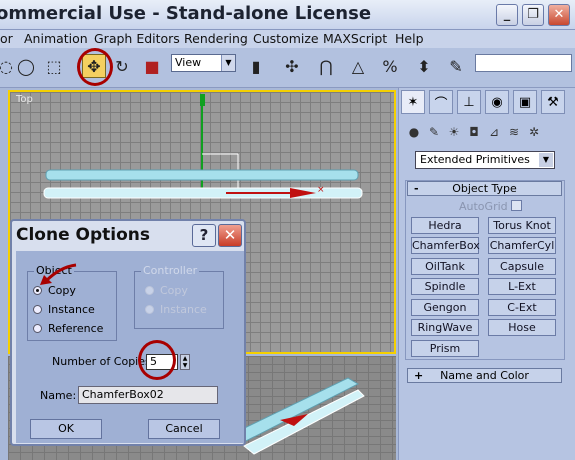  I want to click on object-type-label: Object Type, so click(484, 188).